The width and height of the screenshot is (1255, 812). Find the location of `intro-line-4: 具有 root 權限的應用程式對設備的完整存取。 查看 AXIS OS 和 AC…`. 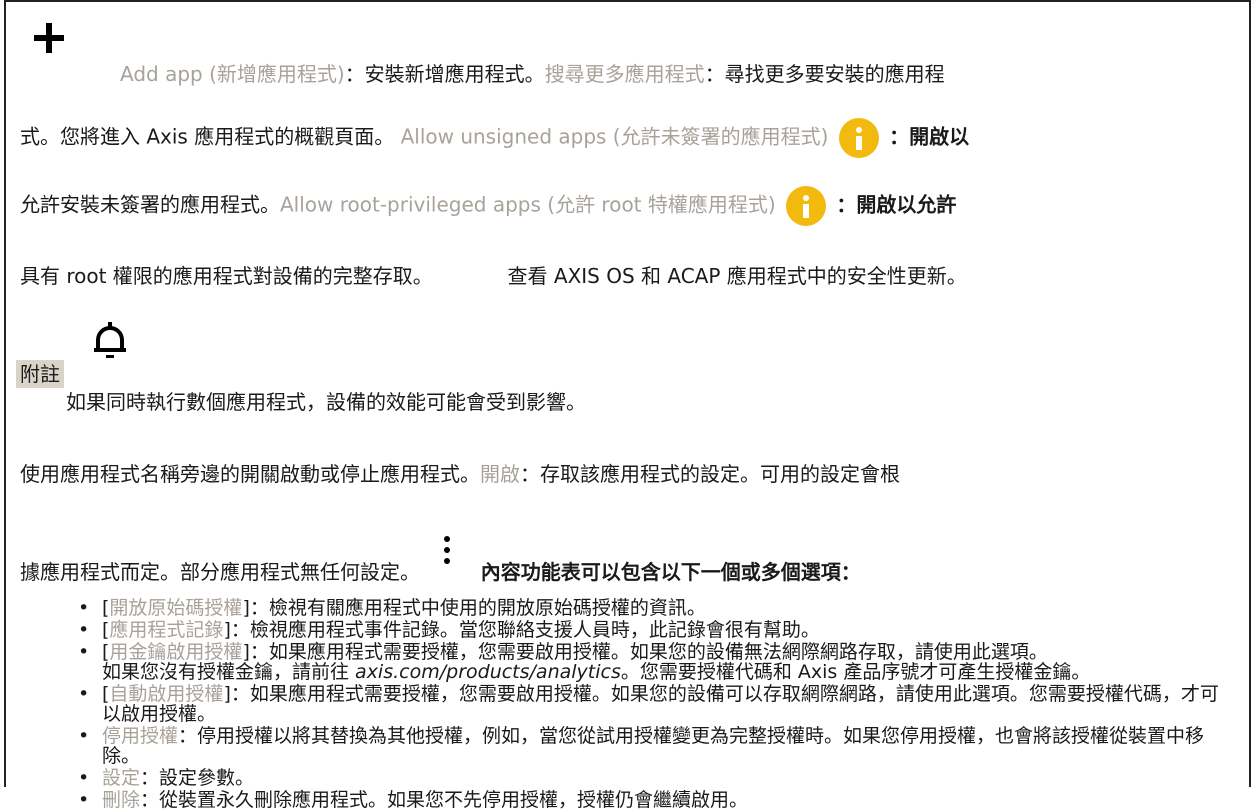

intro-line-4: 具有 root 權限的應用程式對設備的完整存取。 查看 AXIS OS 和 AC… is located at coordinates (493, 276).